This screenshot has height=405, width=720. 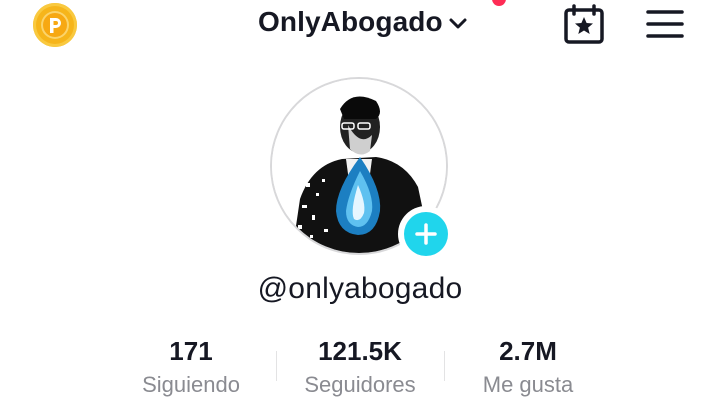 I want to click on notification-dot, so click(x=499, y=3).